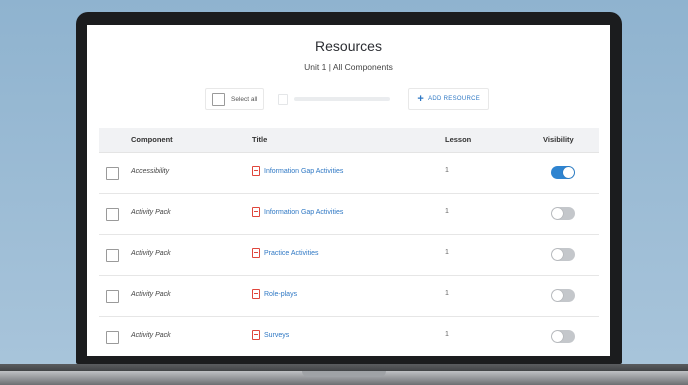 The height and width of the screenshot is (385, 688). What do you see at coordinates (259, 139) in the screenshot?
I see `header-title: Title` at bounding box center [259, 139].